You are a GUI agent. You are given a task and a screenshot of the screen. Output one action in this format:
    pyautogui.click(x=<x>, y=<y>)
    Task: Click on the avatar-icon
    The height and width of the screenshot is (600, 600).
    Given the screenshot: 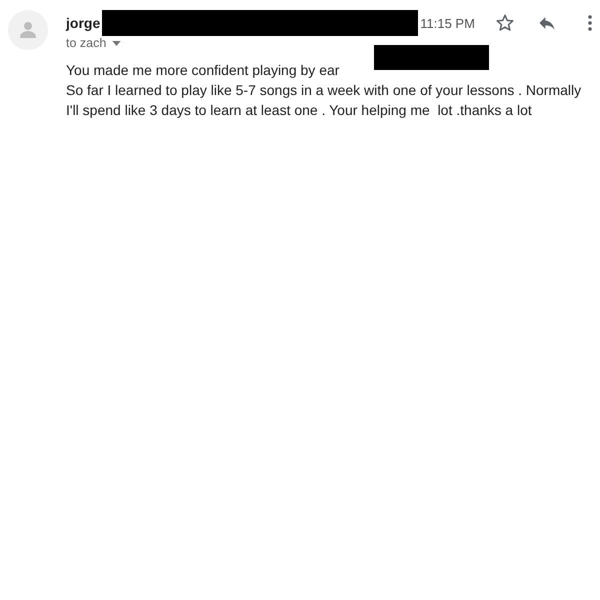 What is the action you would take?
    pyautogui.click(x=28, y=30)
    